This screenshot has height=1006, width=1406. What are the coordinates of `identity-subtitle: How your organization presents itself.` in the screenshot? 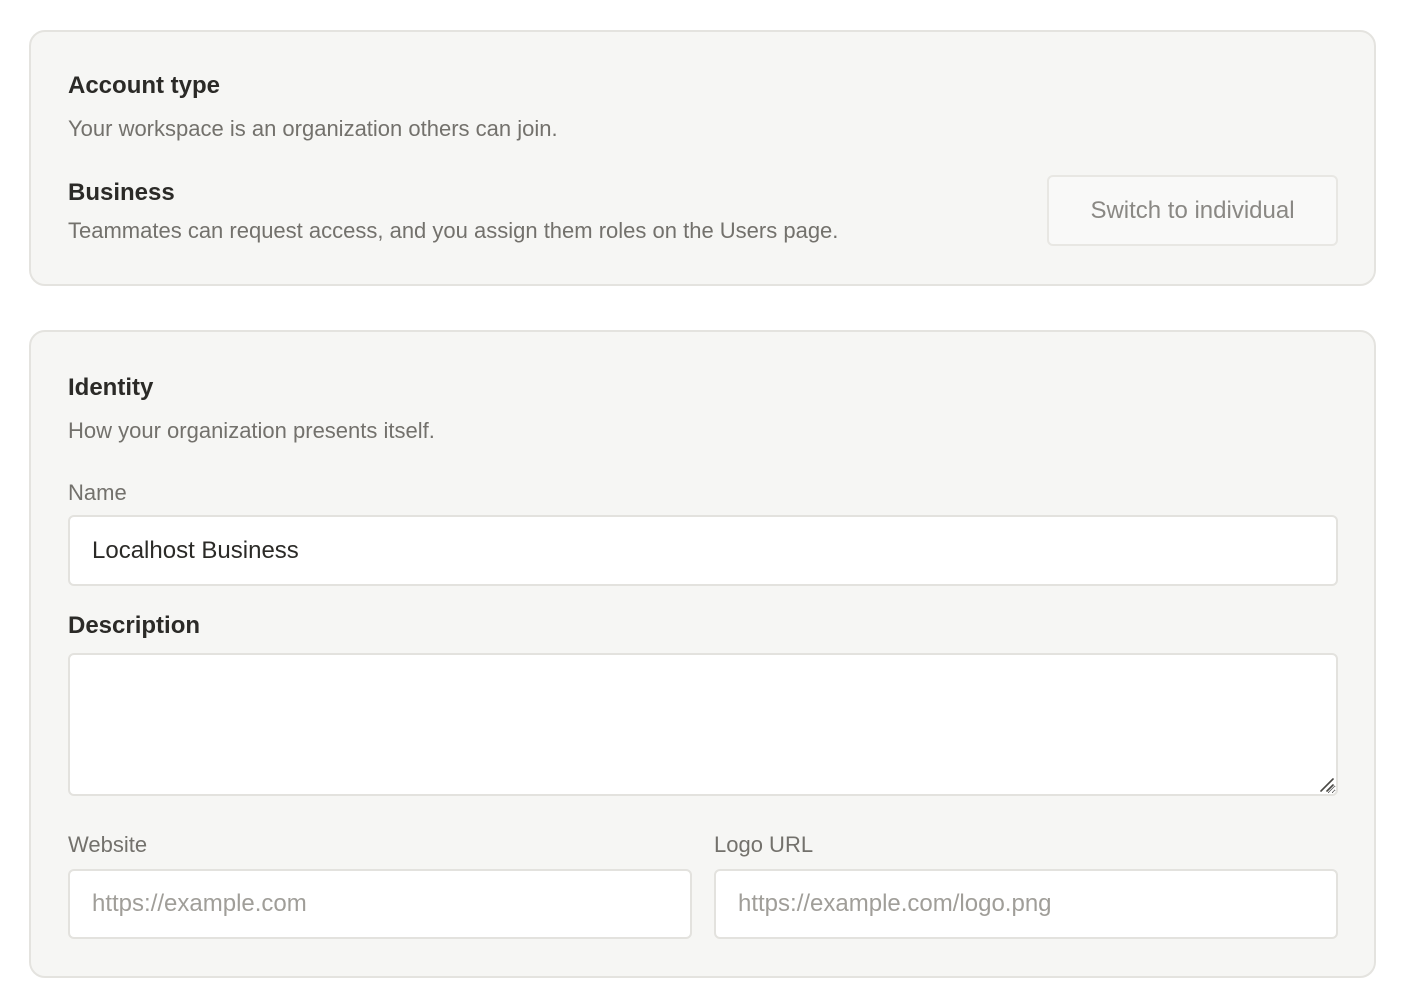 It's located at (251, 430).